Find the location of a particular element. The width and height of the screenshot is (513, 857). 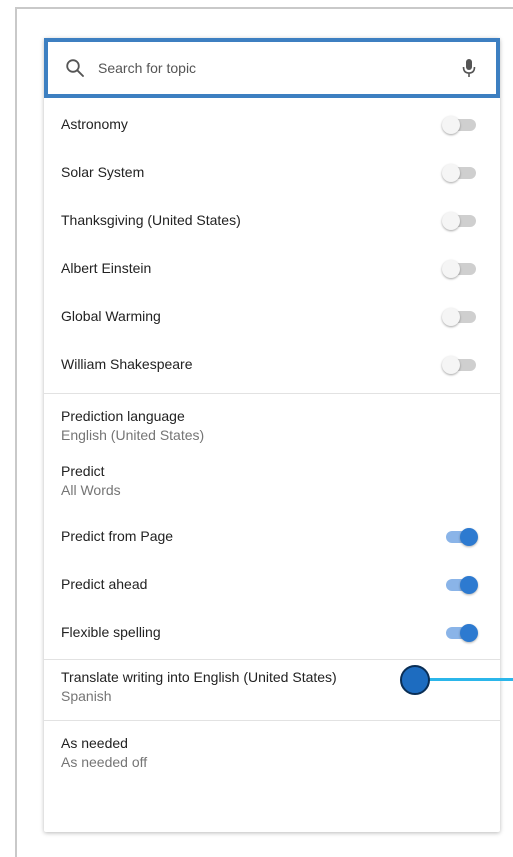

topic-label: Albert Einstein is located at coordinates (106, 268).